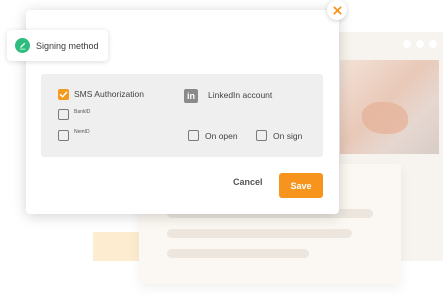 This screenshot has width=443, height=296. I want to click on background-accent-block, so click(117, 246).